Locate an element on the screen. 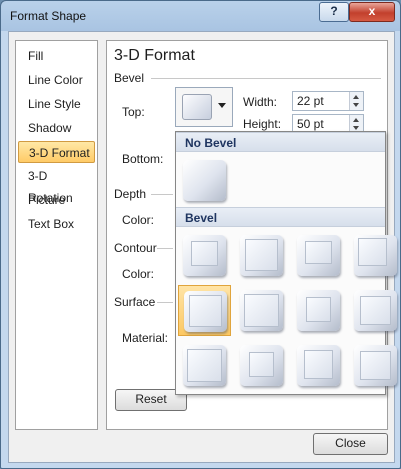 This screenshot has width=401, height=469. bevel-option-hard-edge is located at coordinates (318, 365).